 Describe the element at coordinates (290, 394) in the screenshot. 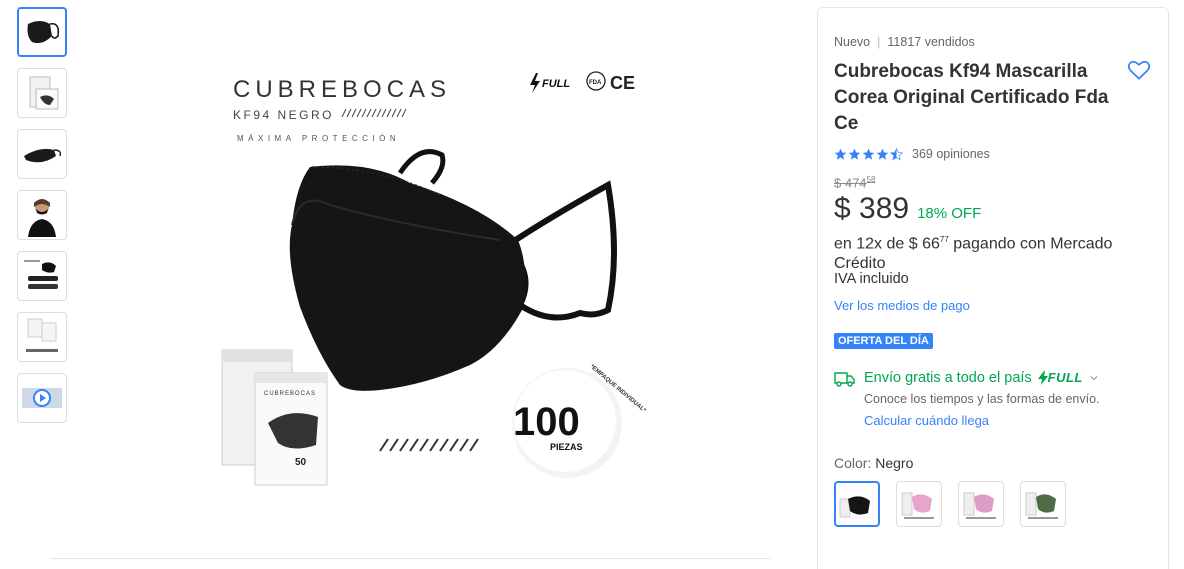

I see `image-box-label: CUBREBOCAS` at that location.